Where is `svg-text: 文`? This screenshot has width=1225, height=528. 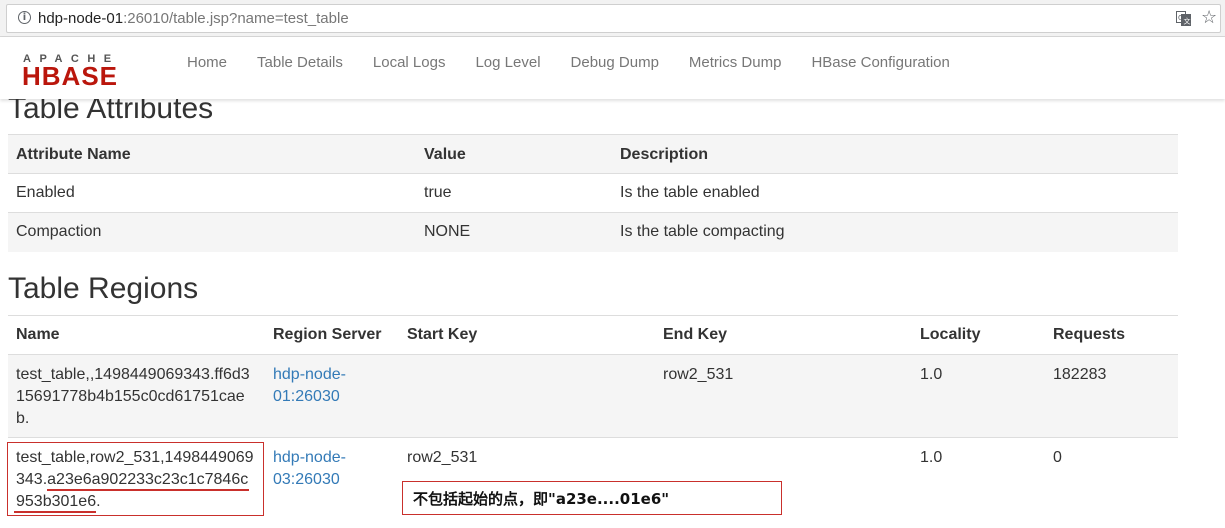 svg-text: 文 is located at coordinates (1187, 21).